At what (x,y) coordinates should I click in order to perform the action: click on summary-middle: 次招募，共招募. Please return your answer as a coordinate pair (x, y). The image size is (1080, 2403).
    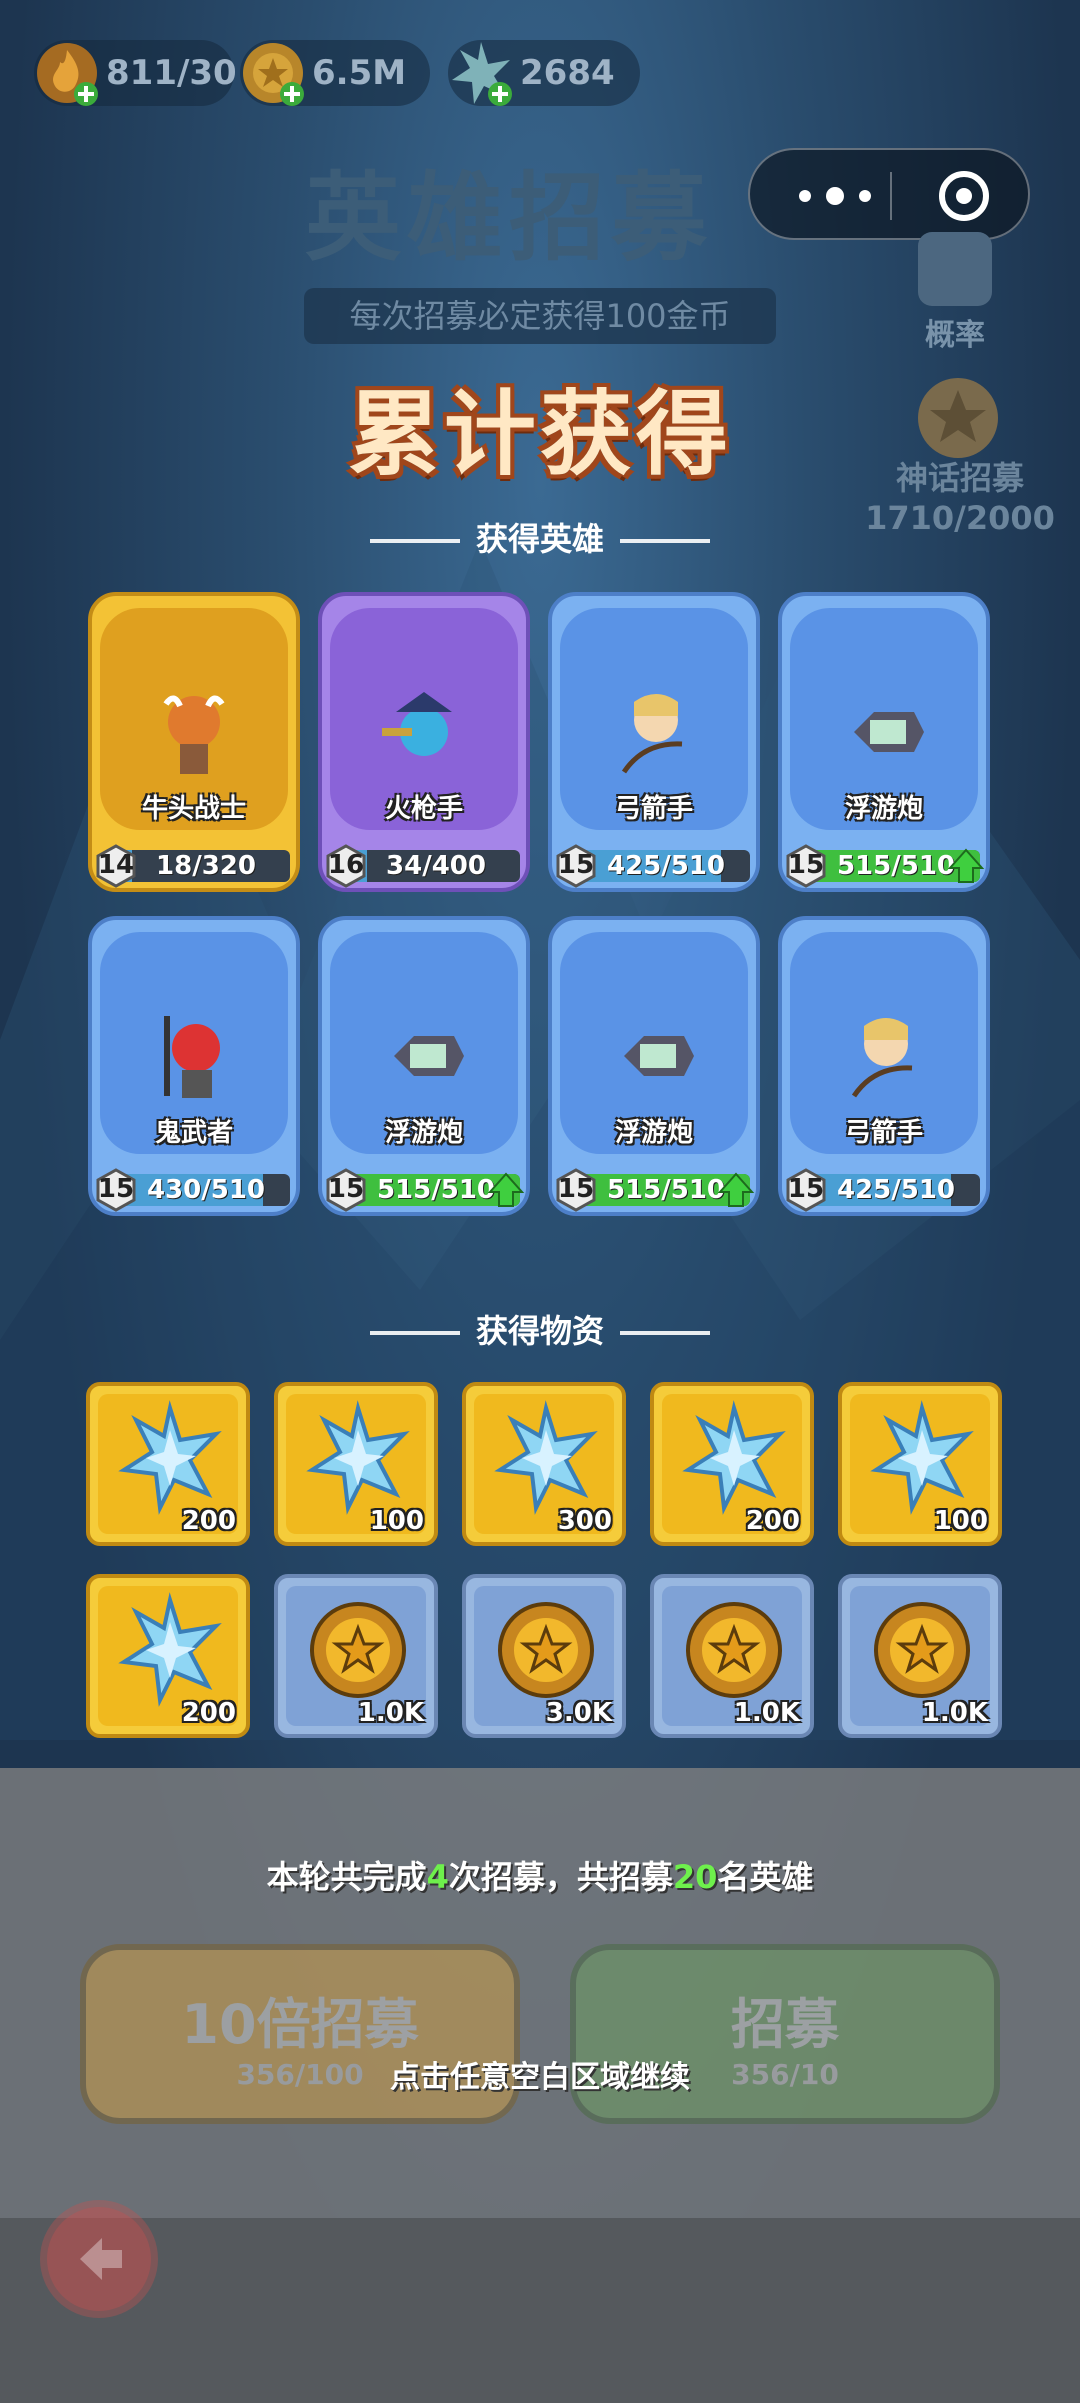
    Looking at the image, I should click on (560, 1877).